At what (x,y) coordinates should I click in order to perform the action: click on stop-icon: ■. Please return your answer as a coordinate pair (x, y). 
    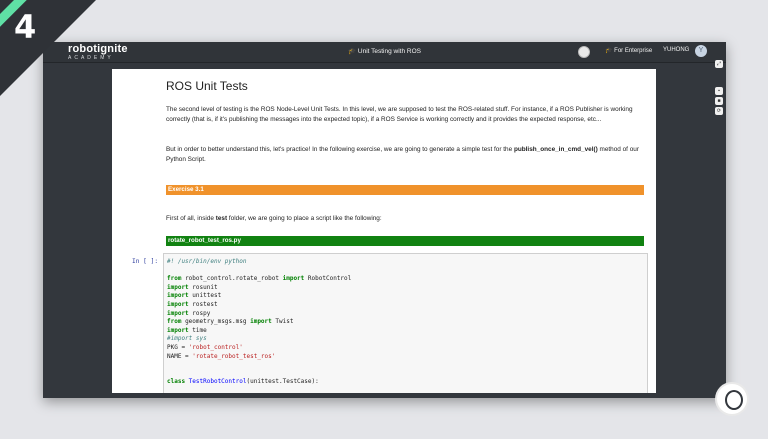
    Looking at the image, I should click on (719, 101).